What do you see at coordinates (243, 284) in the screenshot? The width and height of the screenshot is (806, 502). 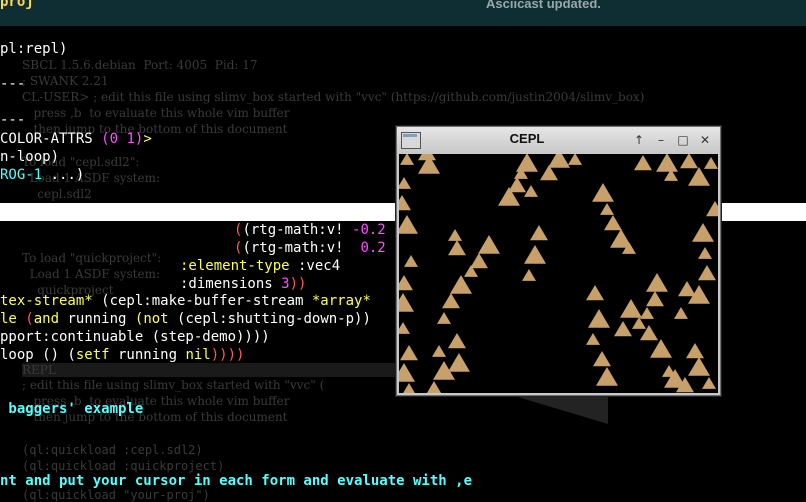 I see `code-line: :dimensions 3))` at bounding box center [243, 284].